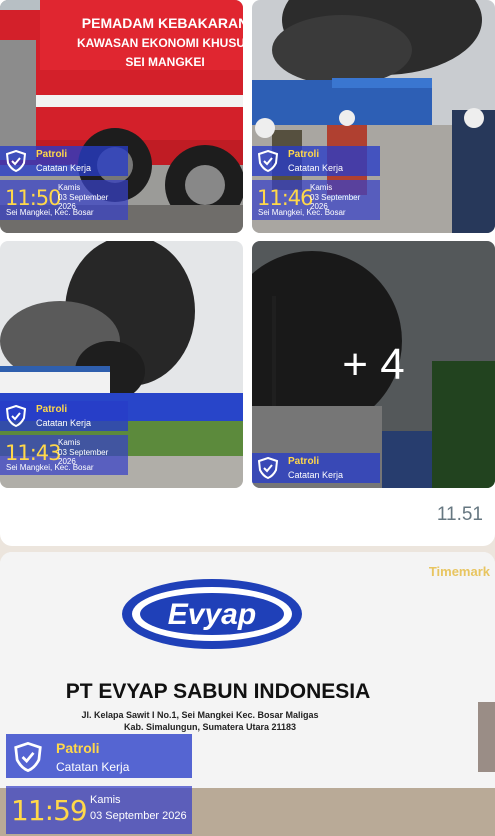 The height and width of the screenshot is (836, 495). I want to click on message-timestamp: 11.51, so click(459, 514).